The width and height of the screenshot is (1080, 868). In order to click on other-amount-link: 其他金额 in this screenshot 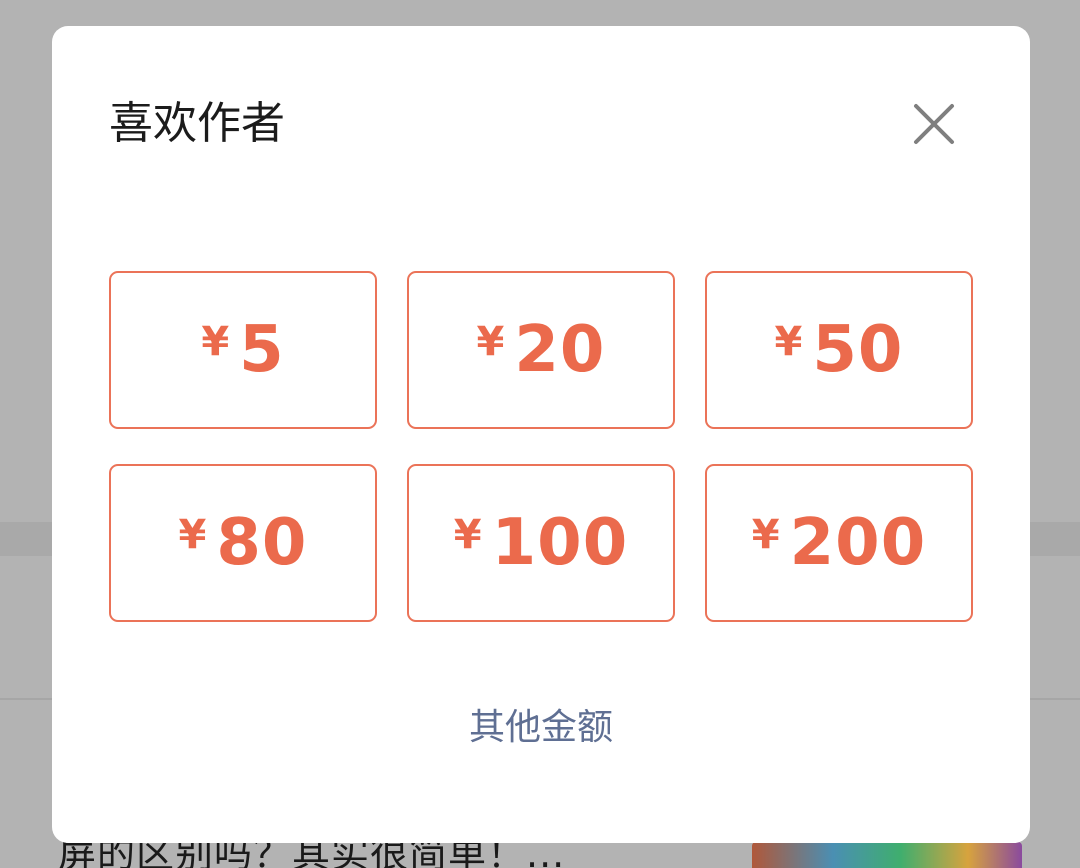, I will do `click(541, 728)`.